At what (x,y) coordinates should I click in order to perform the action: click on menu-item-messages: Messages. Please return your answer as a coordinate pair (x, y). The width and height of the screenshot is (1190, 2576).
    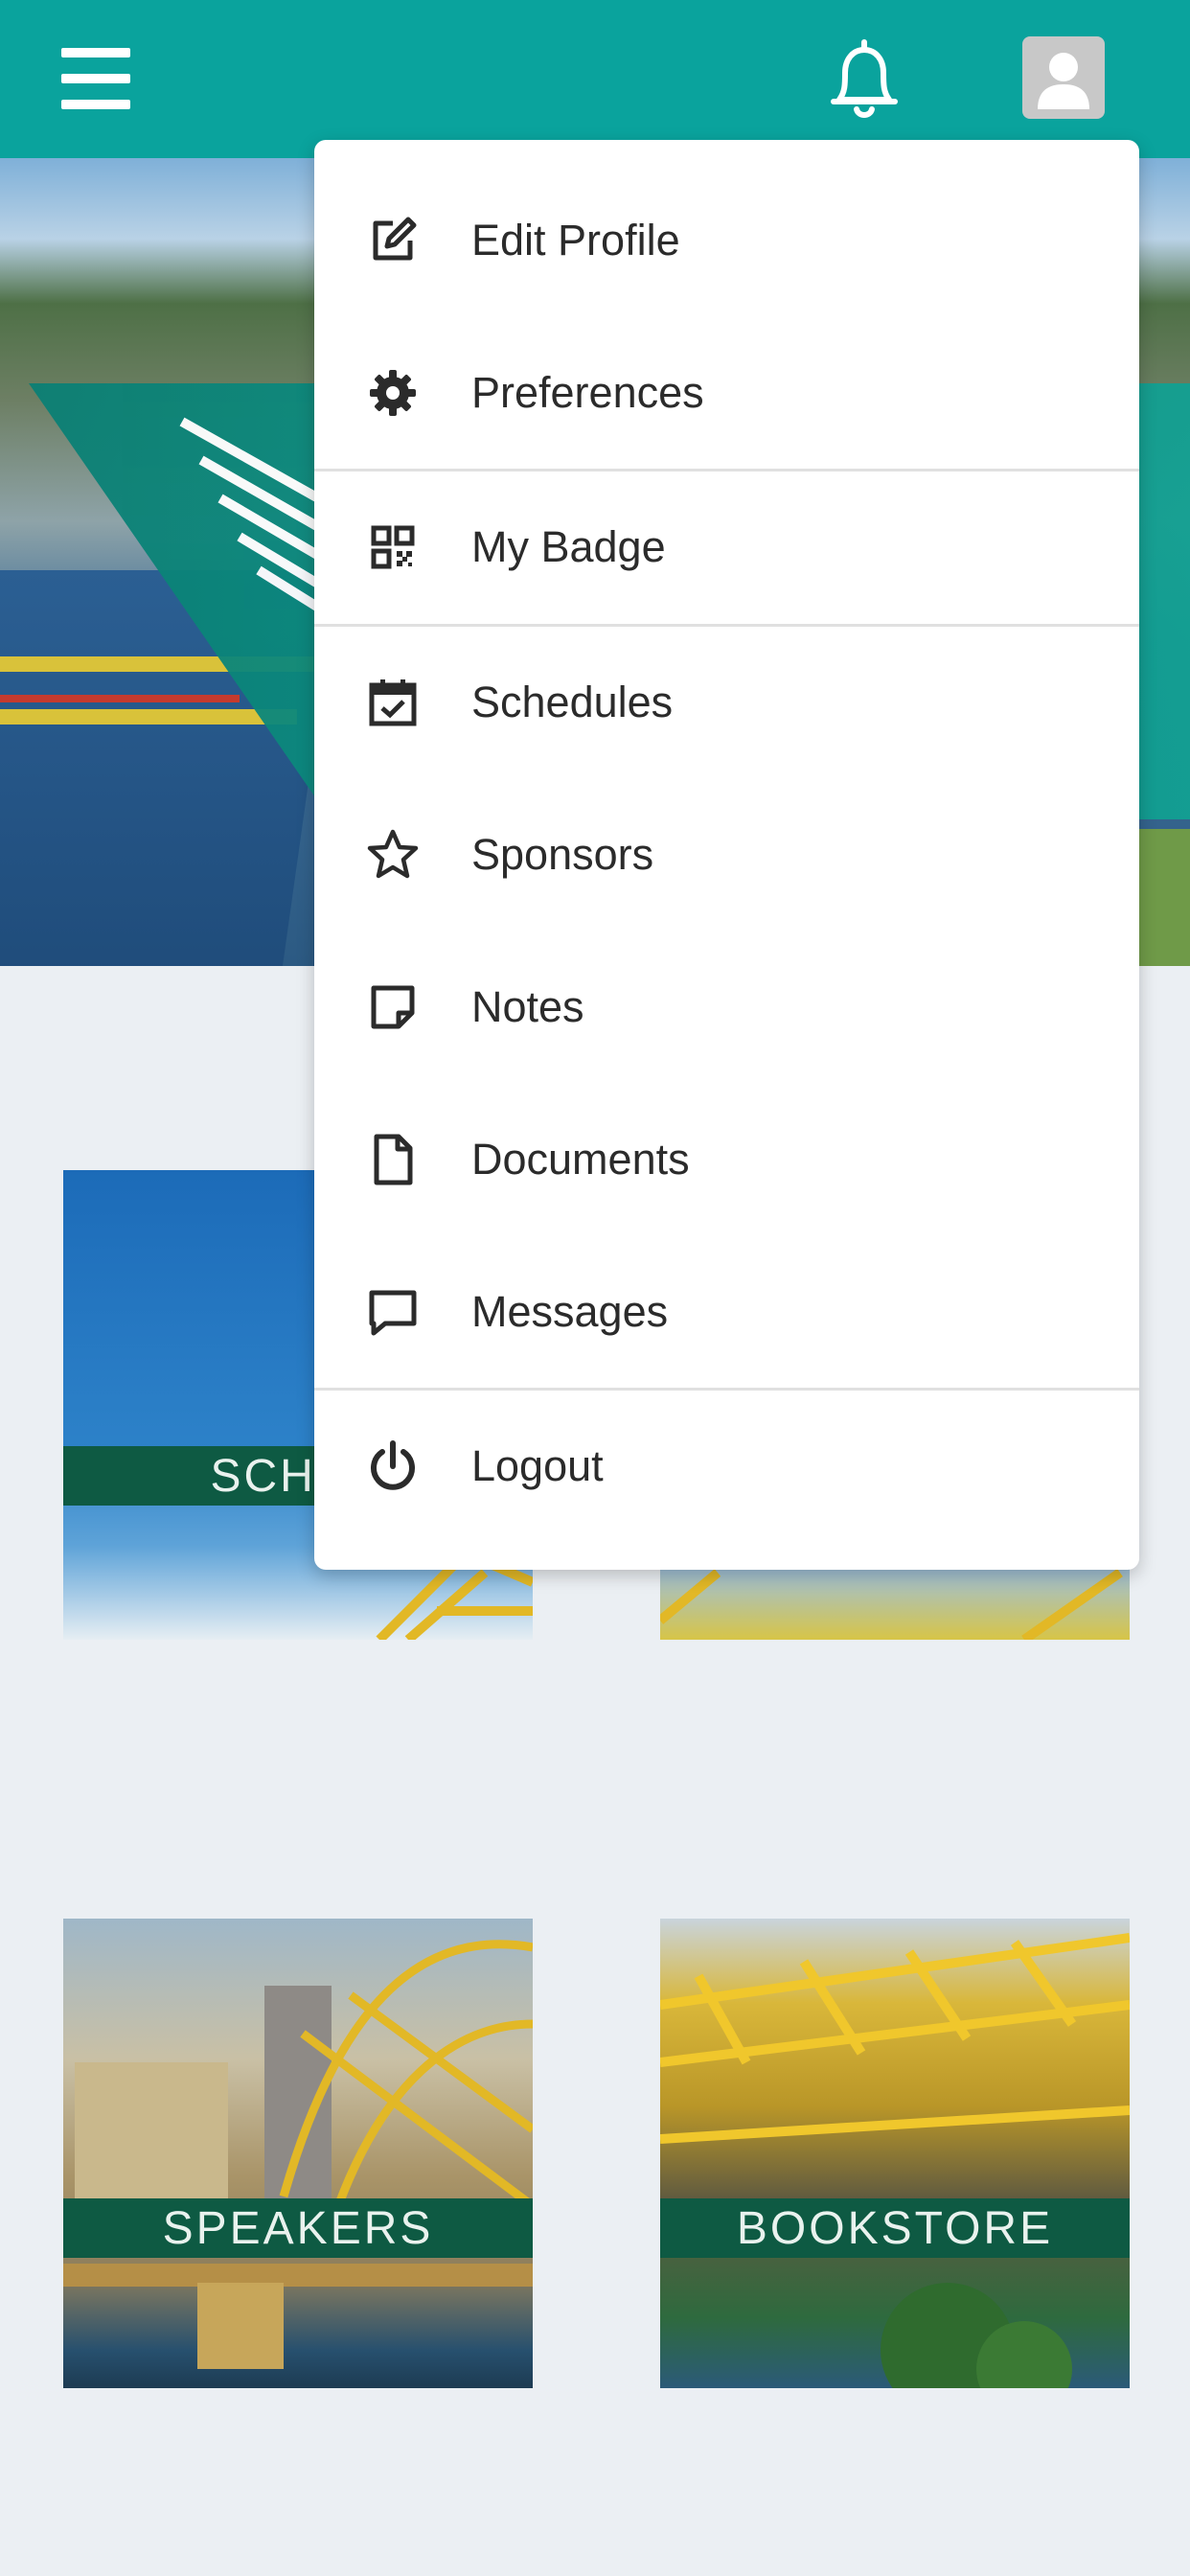
    Looking at the image, I should click on (727, 1312).